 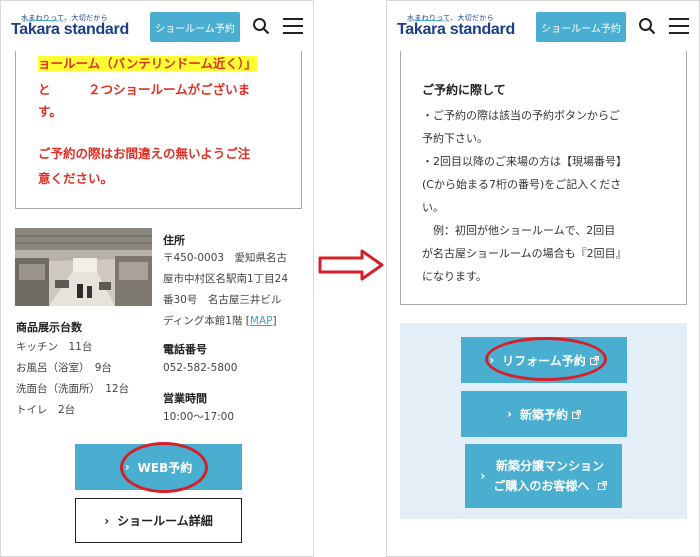 What do you see at coordinates (185, 349) in the screenshot?
I see `phone-title: 電話番号` at bounding box center [185, 349].